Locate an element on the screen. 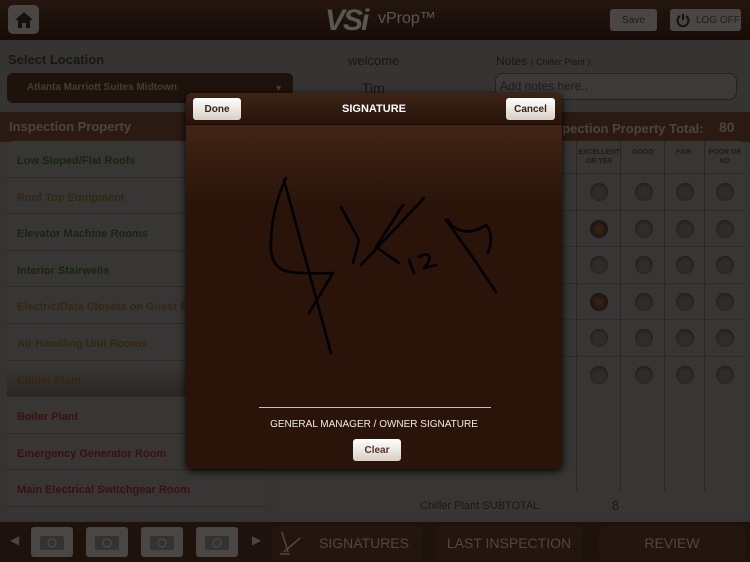 The image size is (750, 562). logo: VSi is located at coordinates (347, 20).